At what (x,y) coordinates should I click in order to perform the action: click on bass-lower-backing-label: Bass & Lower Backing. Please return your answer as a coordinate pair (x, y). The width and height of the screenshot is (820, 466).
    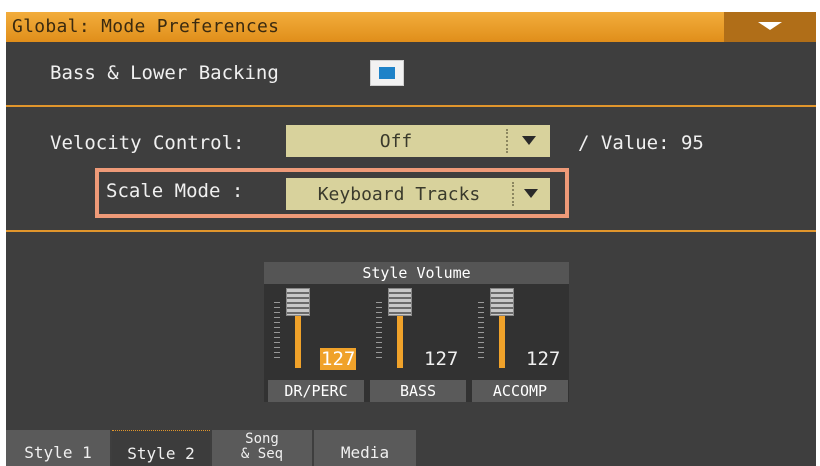
    Looking at the image, I should click on (164, 73).